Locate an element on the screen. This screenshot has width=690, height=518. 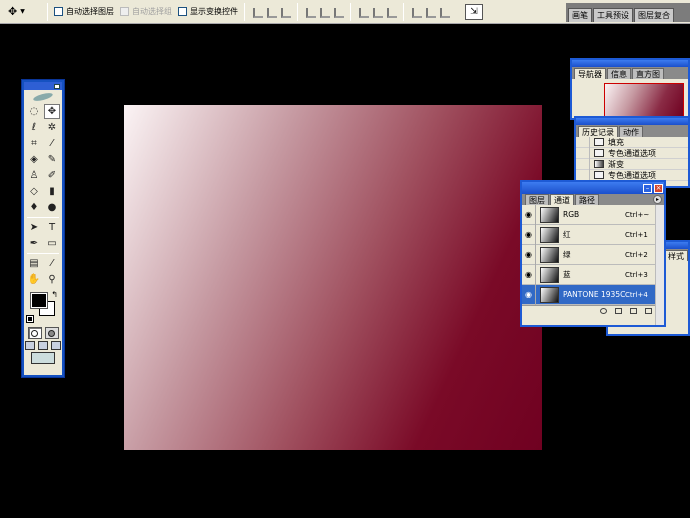
history-item: 专色通道选项 is located at coordinates (632, 153).